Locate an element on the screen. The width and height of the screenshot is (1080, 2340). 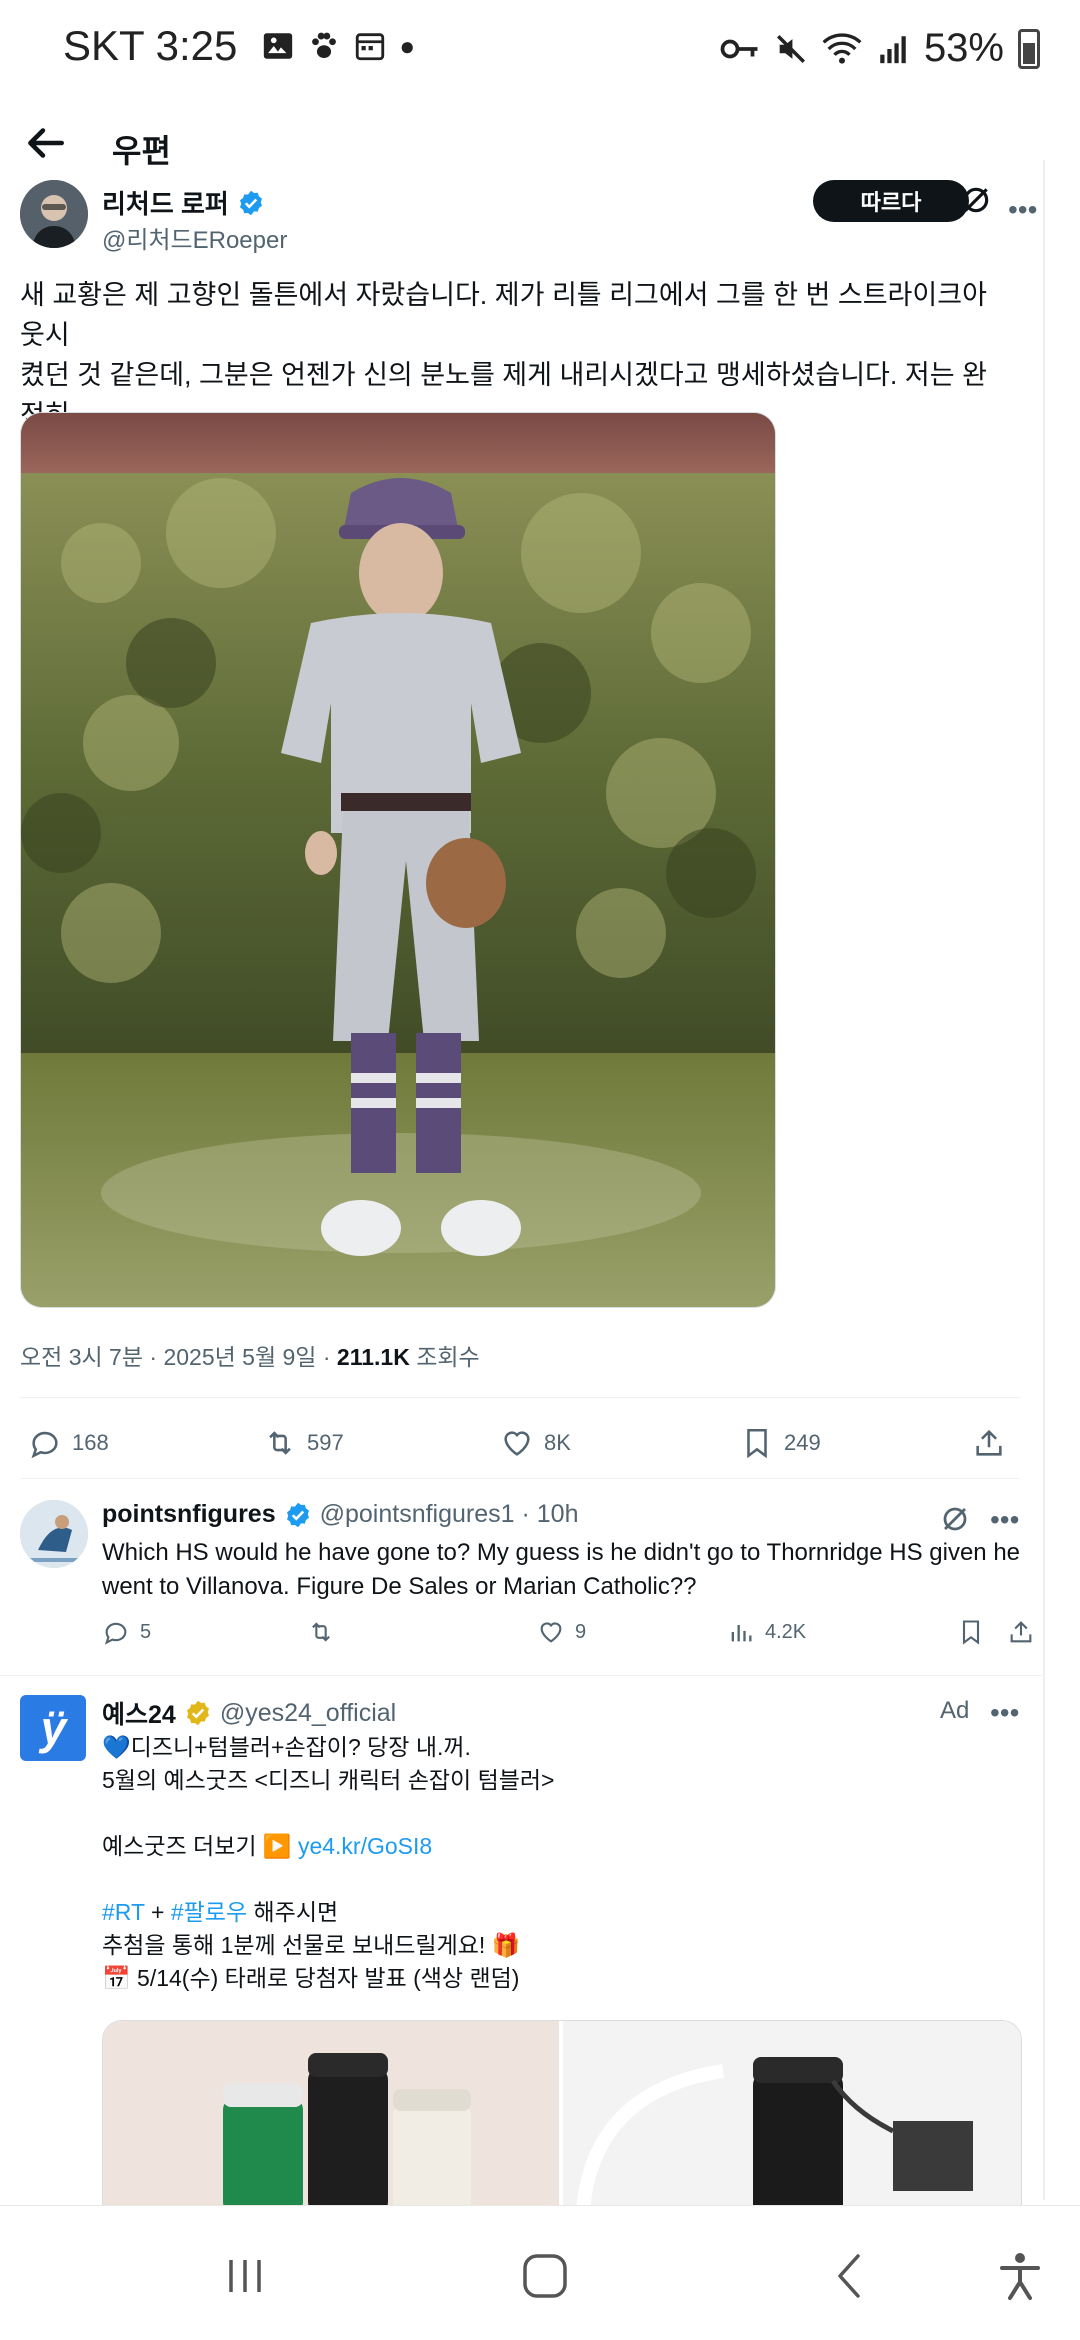
gallery-icon is located at coordinates (278, 46).